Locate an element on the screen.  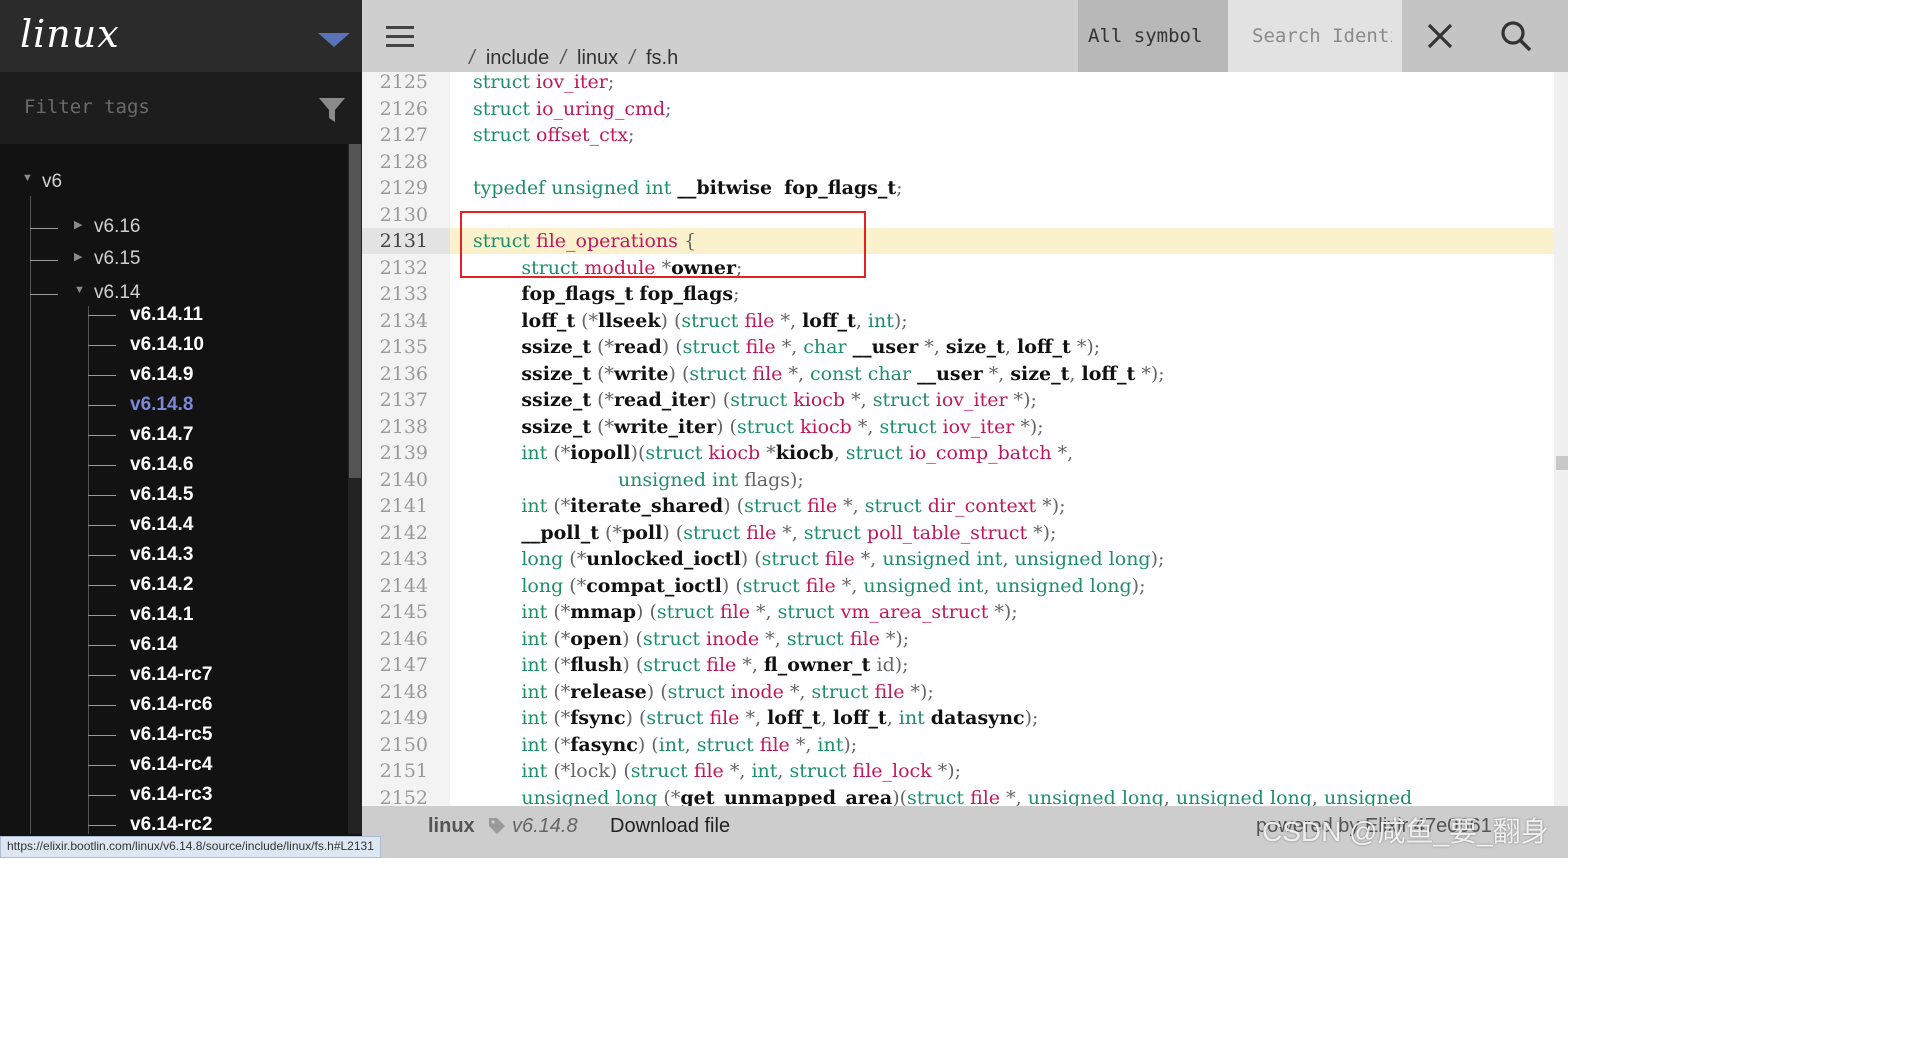
tree-major-label: v6 is located at coordinates (52, 182).